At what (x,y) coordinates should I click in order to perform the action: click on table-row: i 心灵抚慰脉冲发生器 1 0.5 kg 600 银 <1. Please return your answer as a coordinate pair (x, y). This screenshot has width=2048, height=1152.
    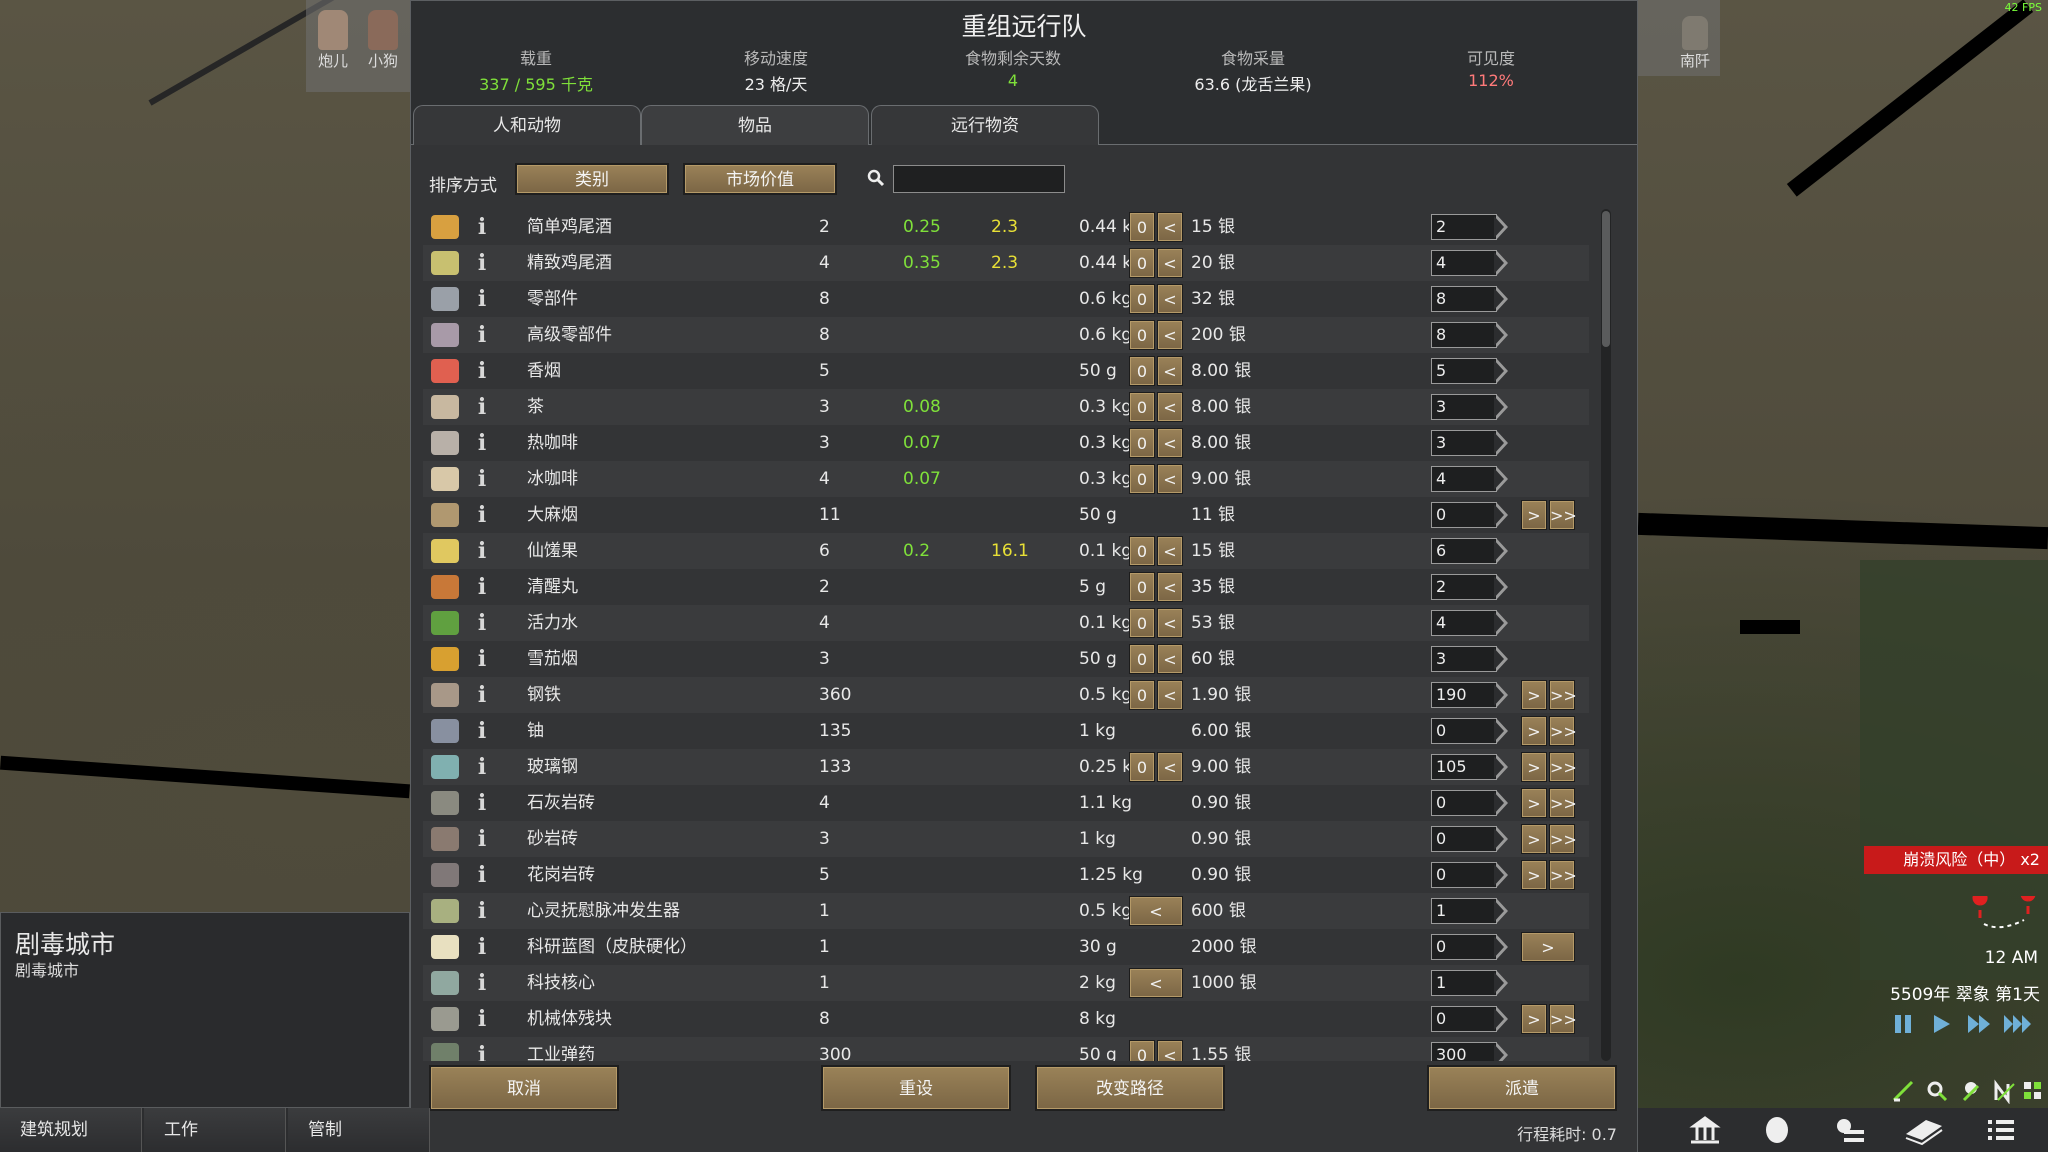
    Looking at the image, I should click on (1006, 911).